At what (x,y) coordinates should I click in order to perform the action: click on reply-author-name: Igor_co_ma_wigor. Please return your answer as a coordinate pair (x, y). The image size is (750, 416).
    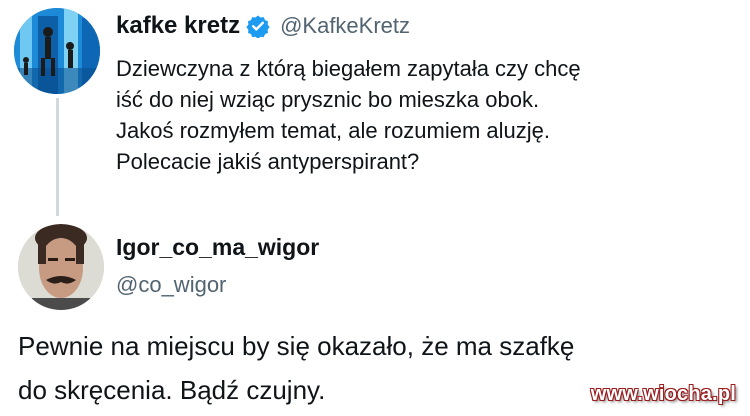
    Looking at the image, I should click on (217, 247).